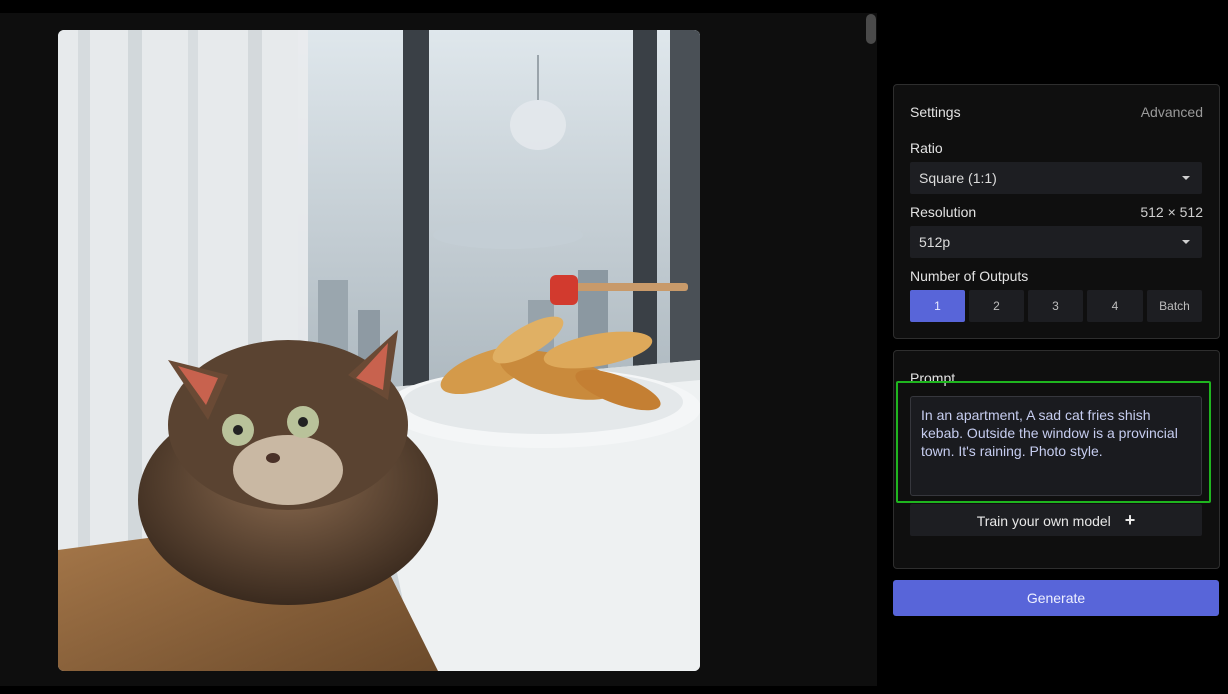 This screenshot has width=1228, height=694. Describe the element at coordinates (1056, 598) in the screenshot. I see `generate-button: Generate` at that location.